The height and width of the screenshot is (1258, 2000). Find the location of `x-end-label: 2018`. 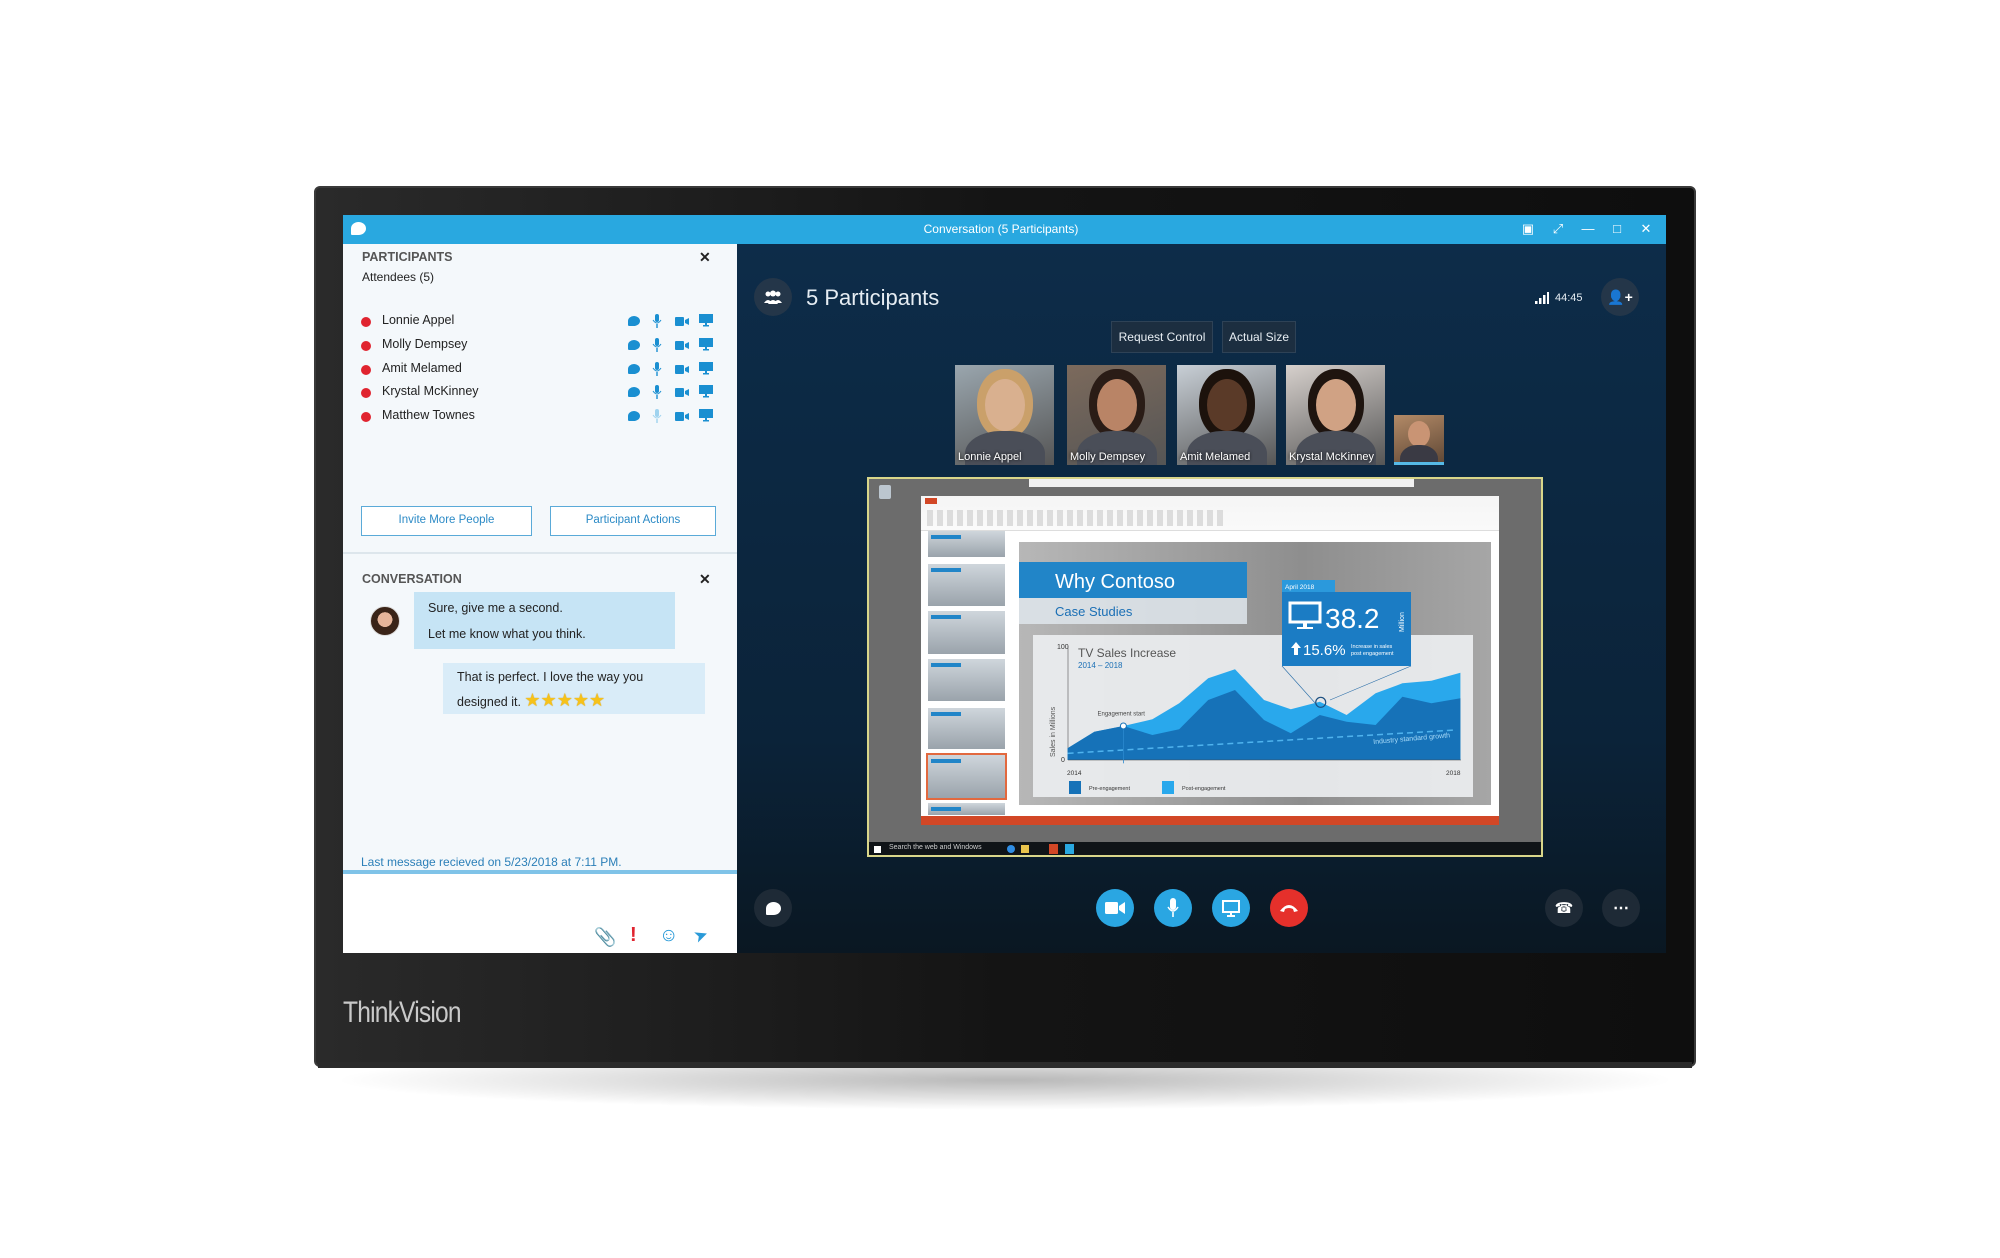

x-end-label: 2018 is located at coordinates (1453, 773).